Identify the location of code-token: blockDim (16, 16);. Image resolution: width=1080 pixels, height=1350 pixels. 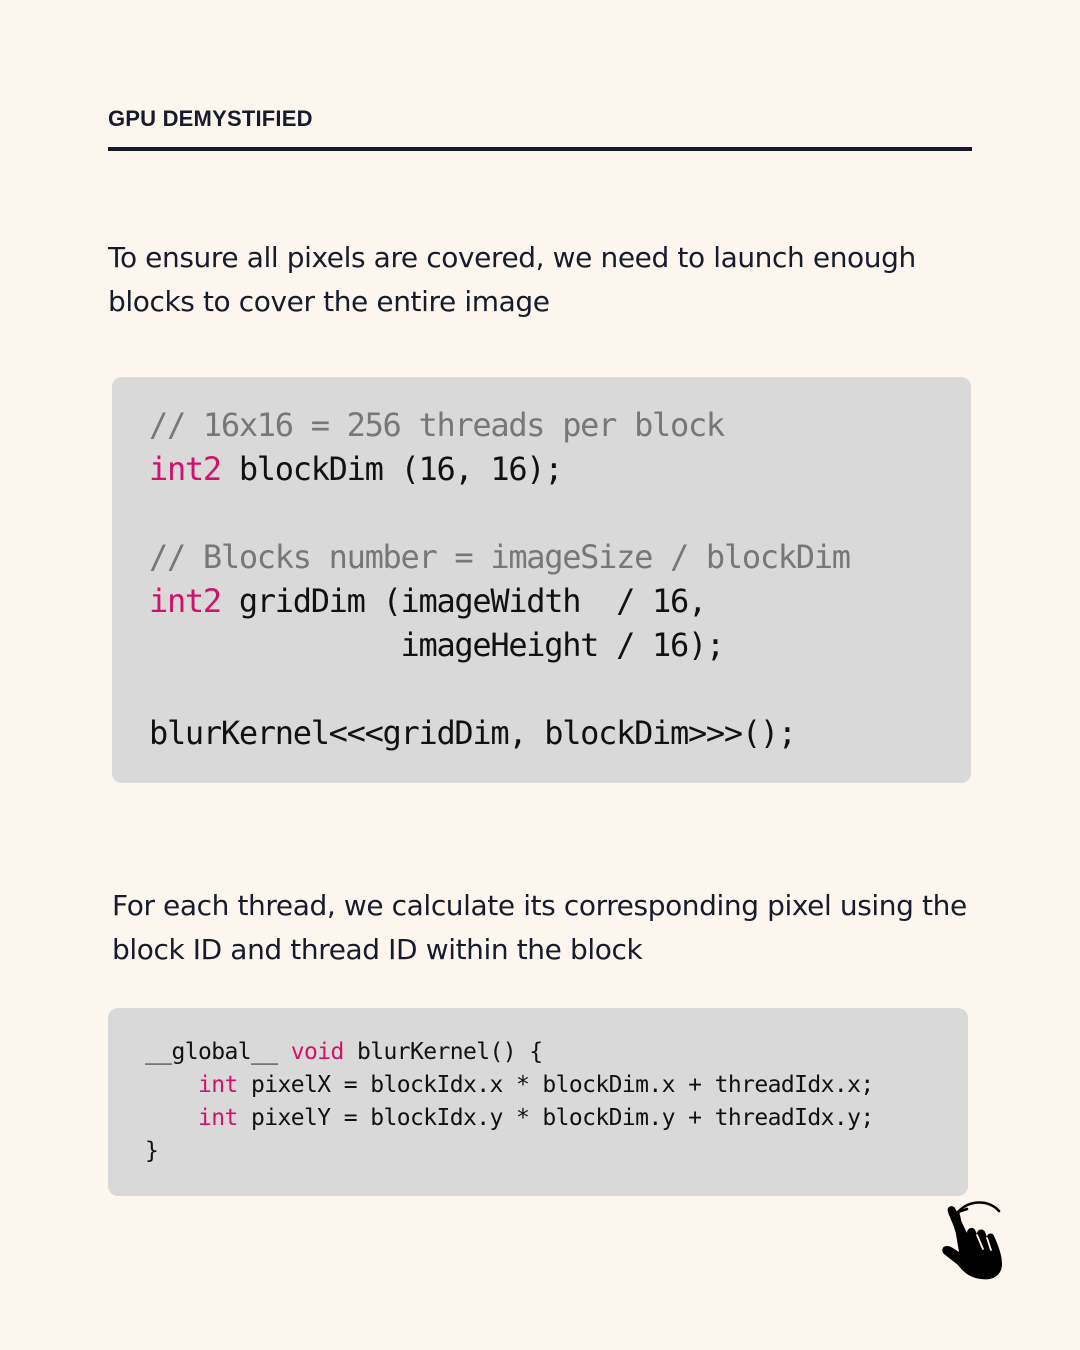
(392, 469).